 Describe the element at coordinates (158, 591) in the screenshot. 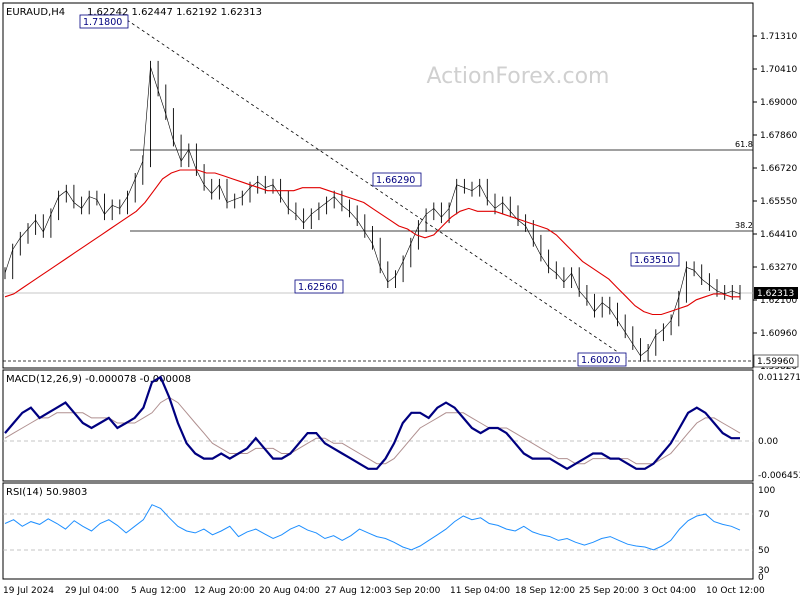

I see `x-tick: 5 Aug 12:00` at that location.